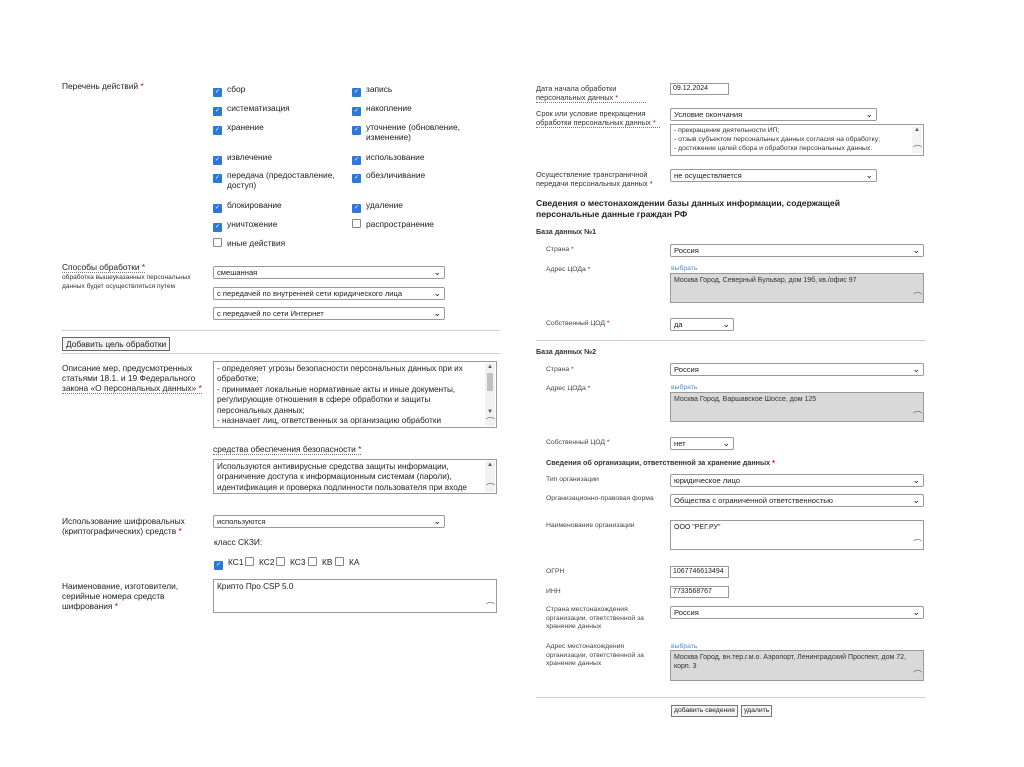 Image resolution: width=1024 pixels, height=767 pixels. I want to click on org-ogrn-label: ОГРН, so click(555, 571).